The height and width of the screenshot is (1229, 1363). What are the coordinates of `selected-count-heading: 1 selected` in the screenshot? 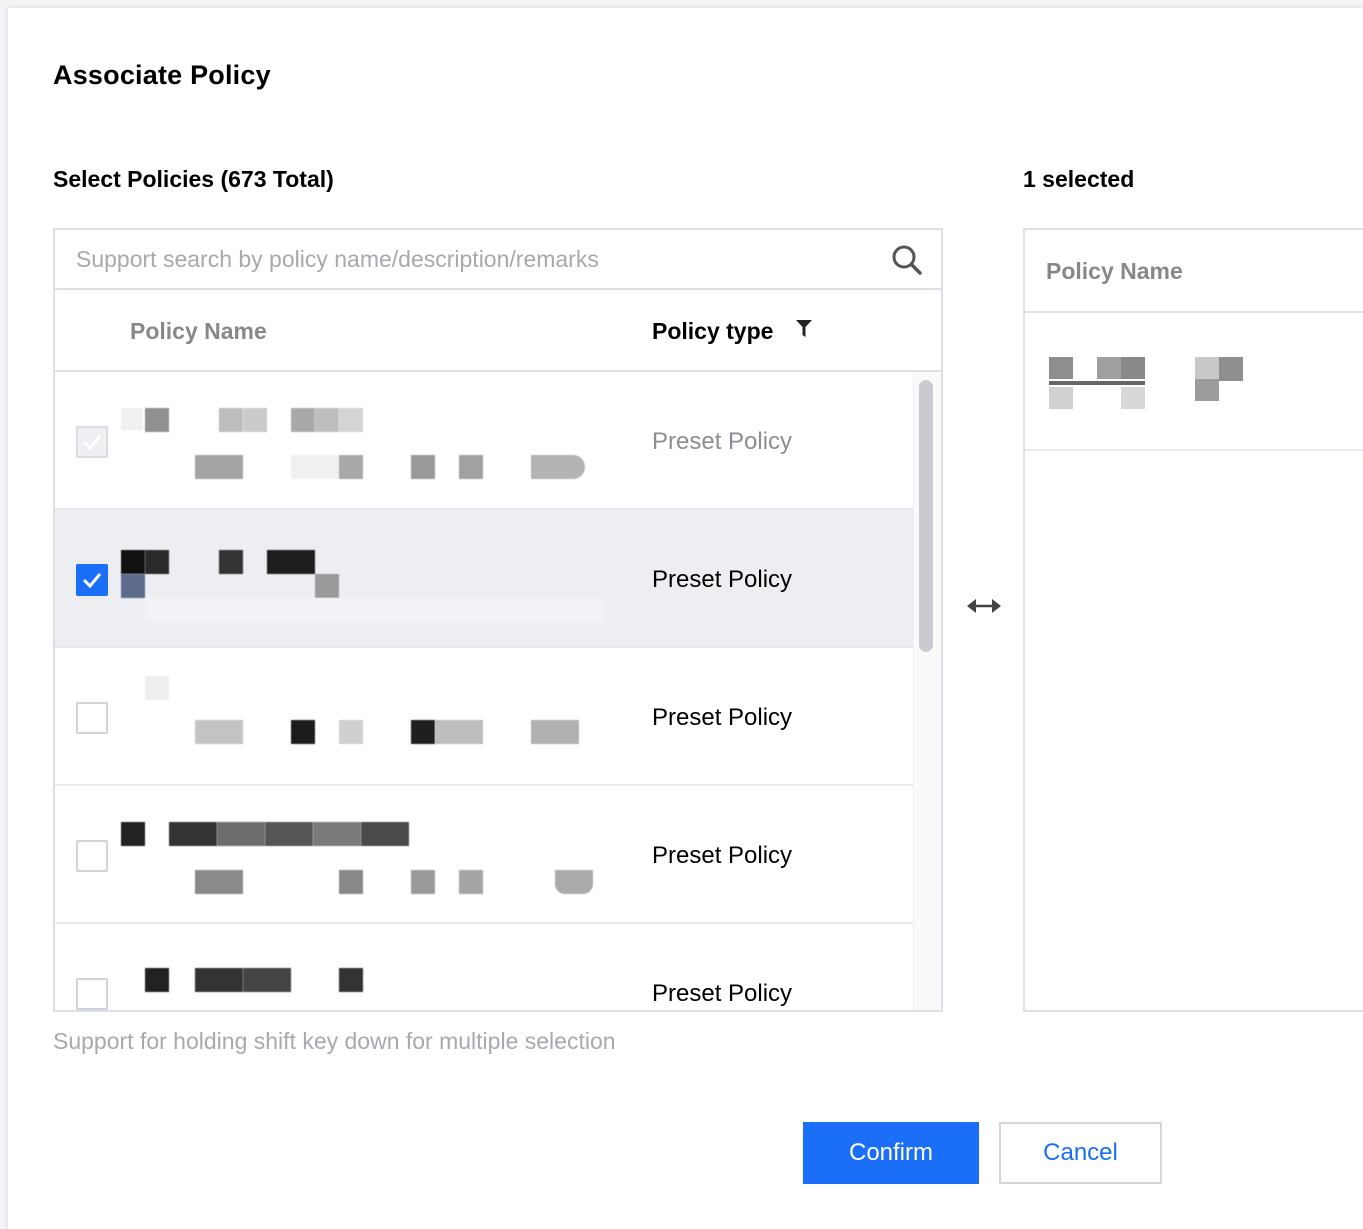 It's located at (1079, 179).